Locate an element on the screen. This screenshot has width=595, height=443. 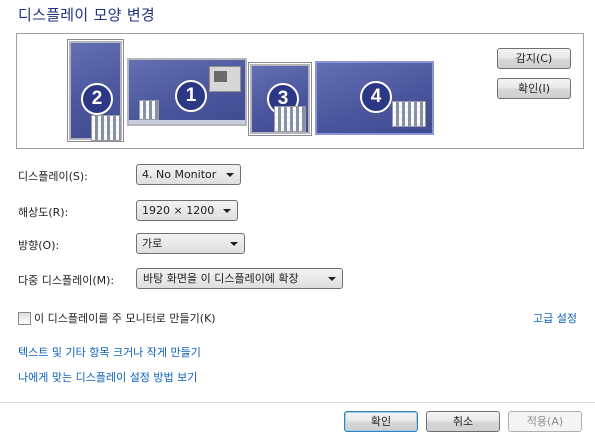
orientation-select: 가로 is located at coordinates (190, 243).